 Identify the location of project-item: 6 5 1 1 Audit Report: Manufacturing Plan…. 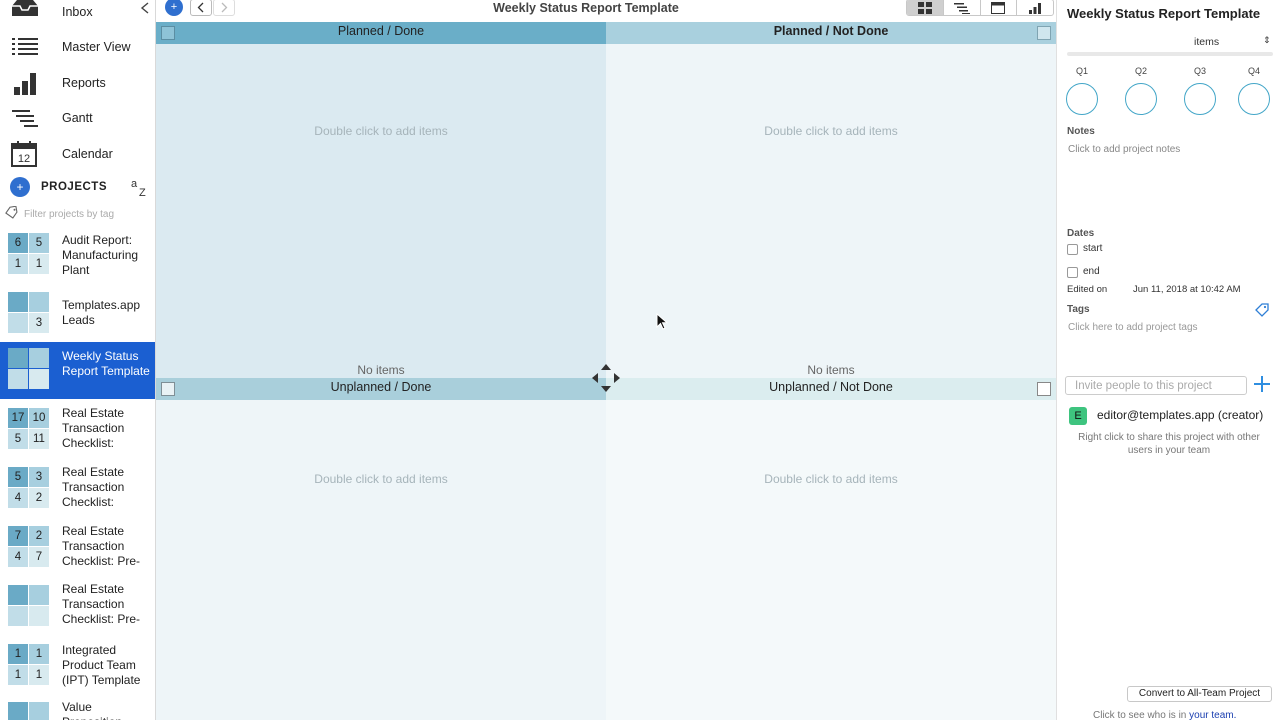
(77, 256).